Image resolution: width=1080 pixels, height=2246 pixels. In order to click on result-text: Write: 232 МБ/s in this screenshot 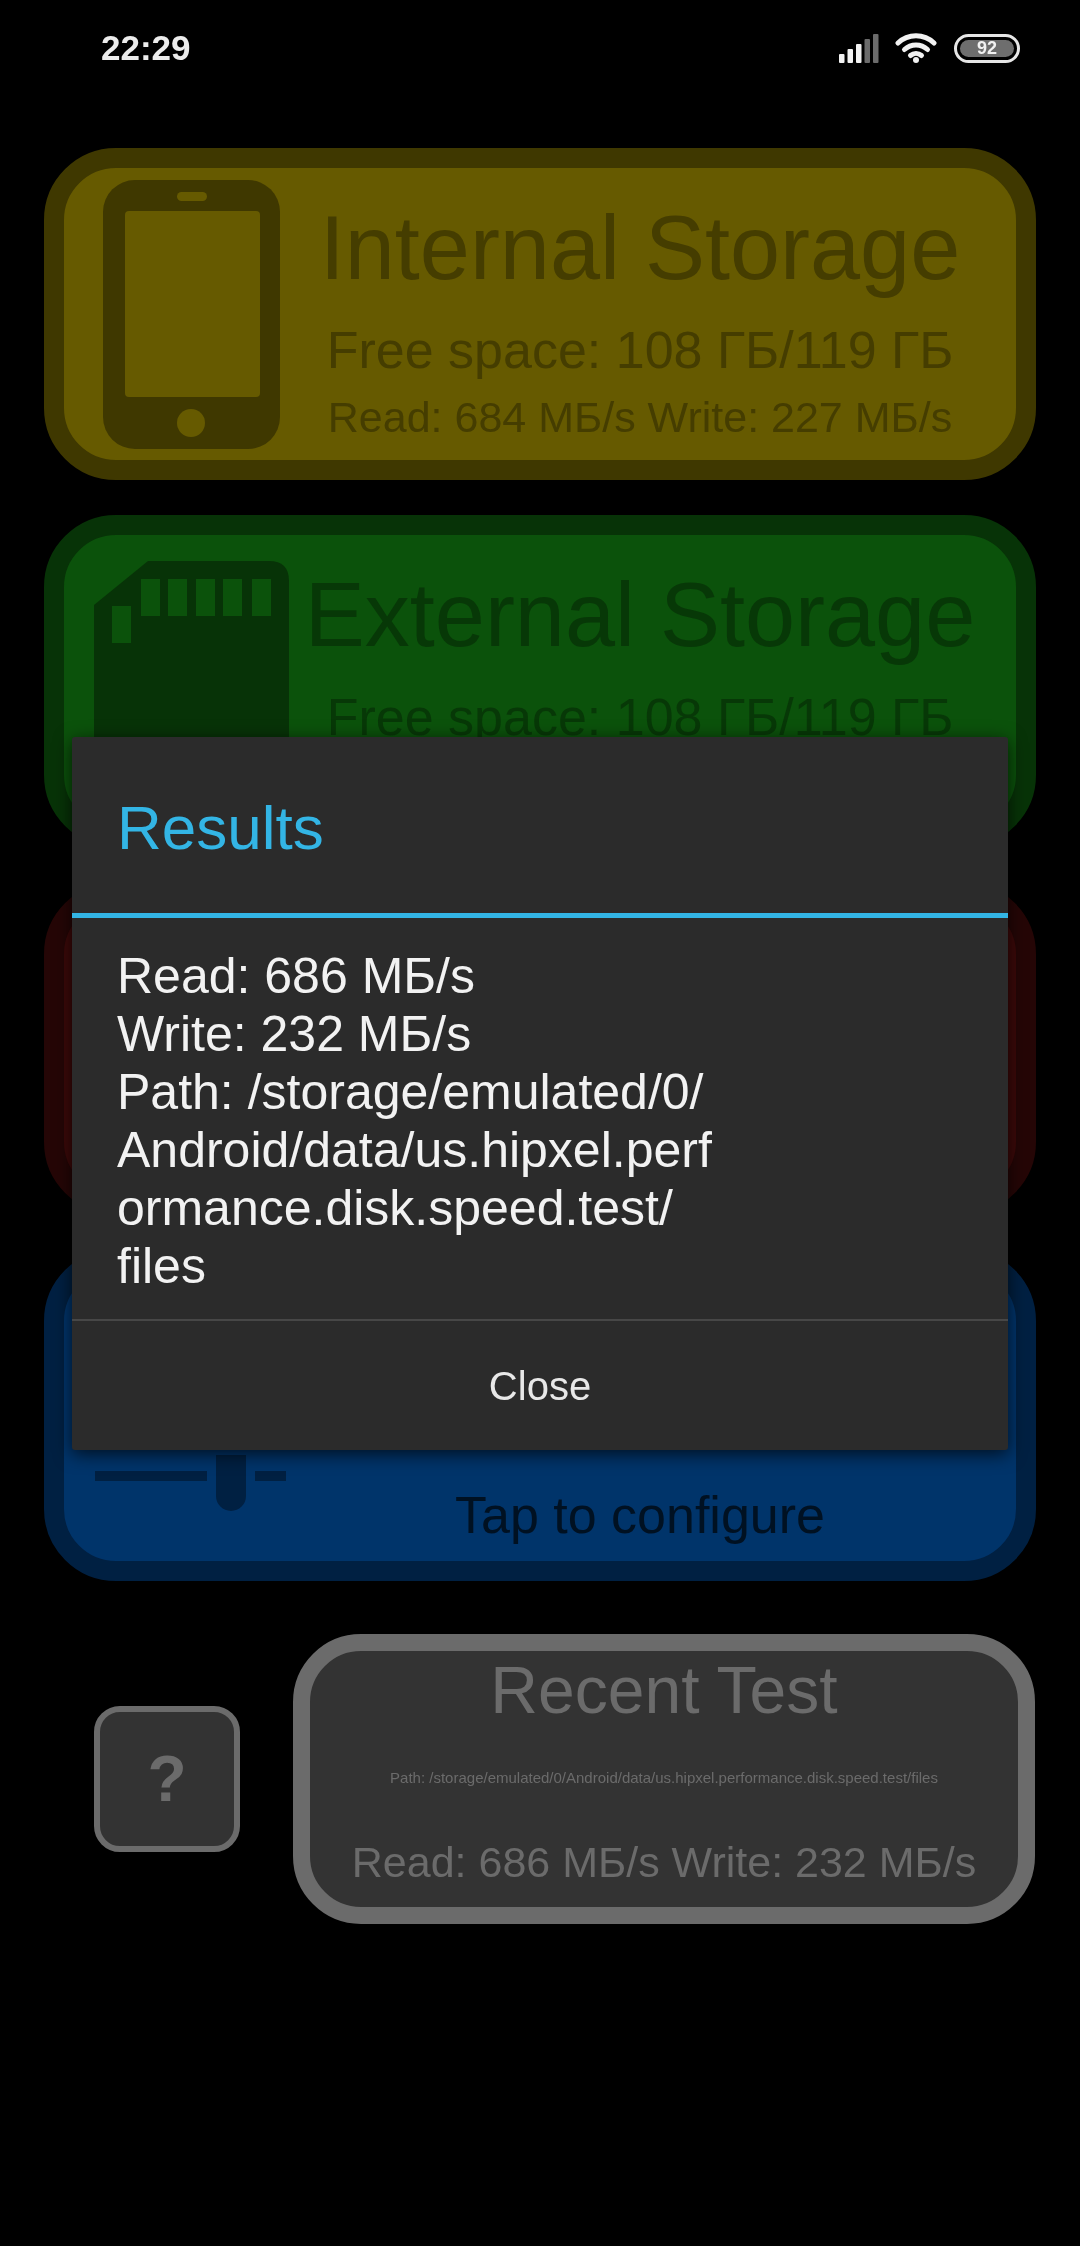, I will do `click(294, 1034)`.